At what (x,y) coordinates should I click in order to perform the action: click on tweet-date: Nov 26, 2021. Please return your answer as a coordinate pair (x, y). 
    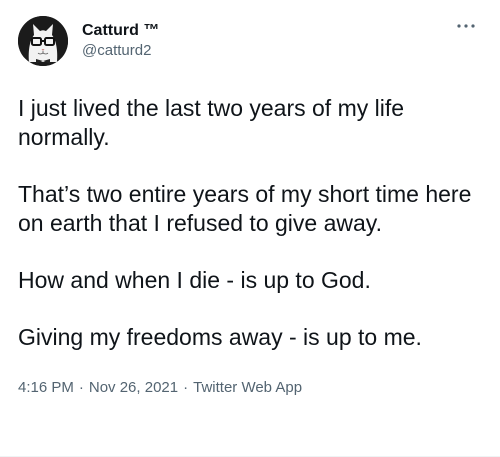
    Looking at the image, I should click on (133, 387).